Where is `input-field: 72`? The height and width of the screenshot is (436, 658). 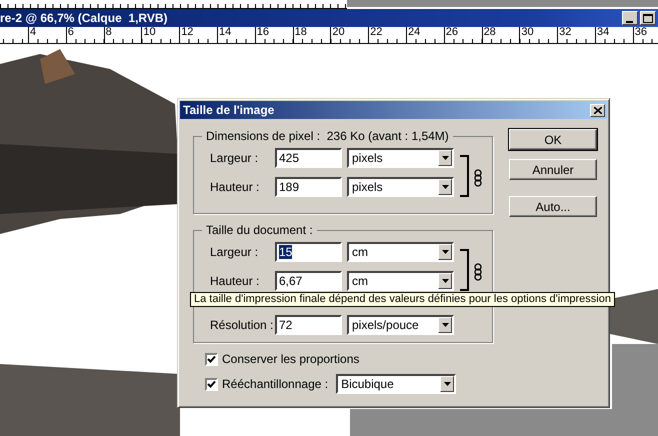 input-field: 72 is located at coordinates (308, 325).